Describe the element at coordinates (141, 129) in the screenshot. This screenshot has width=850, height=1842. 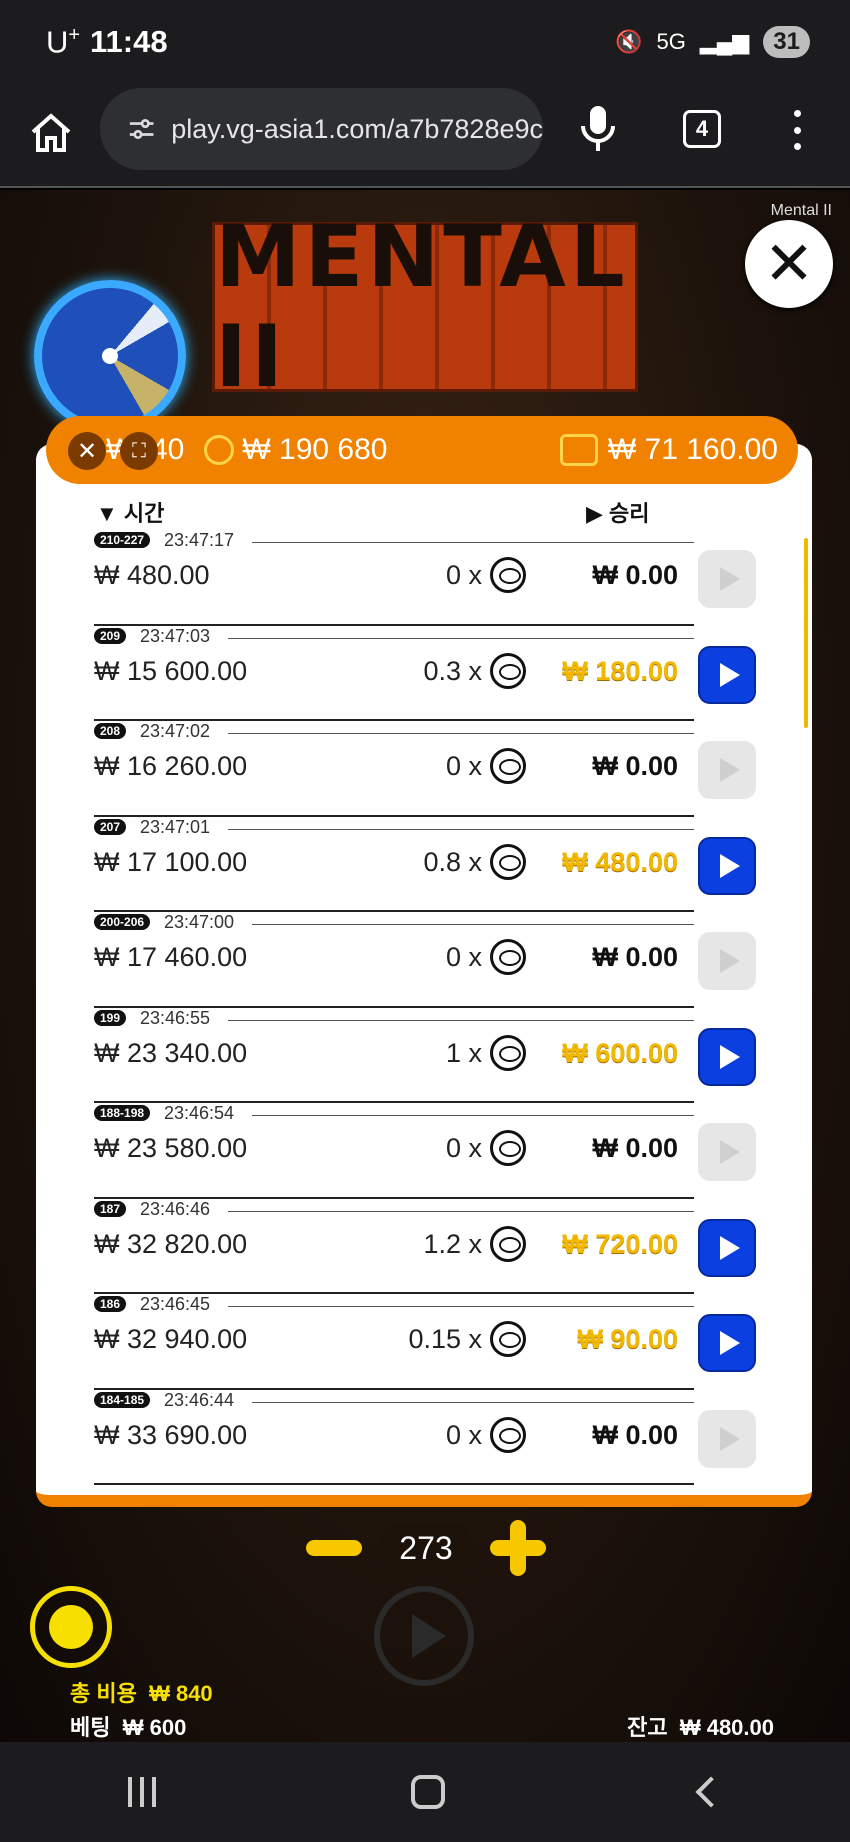
I see `site-settings-icon` at that location.